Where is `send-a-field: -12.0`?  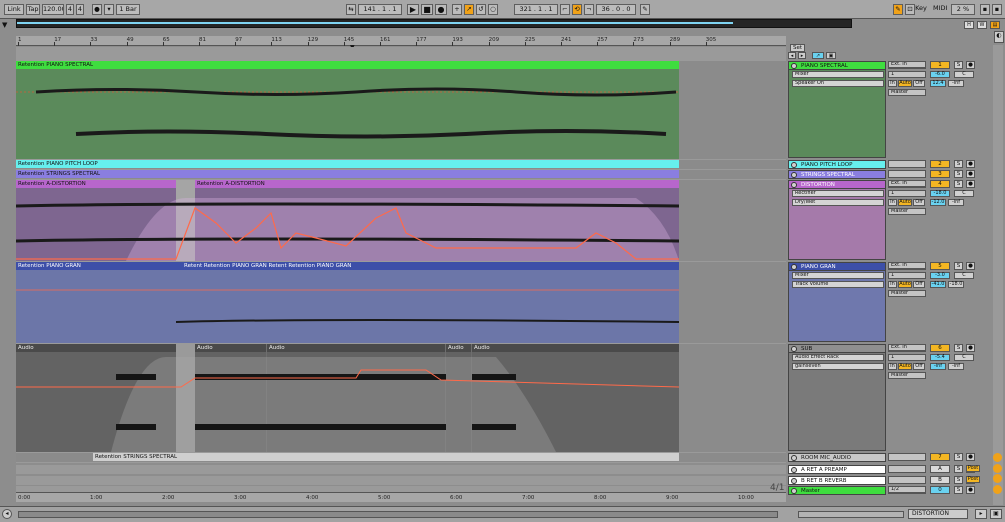
send-a-field: -12.0 is located at coordinates (938, 202).